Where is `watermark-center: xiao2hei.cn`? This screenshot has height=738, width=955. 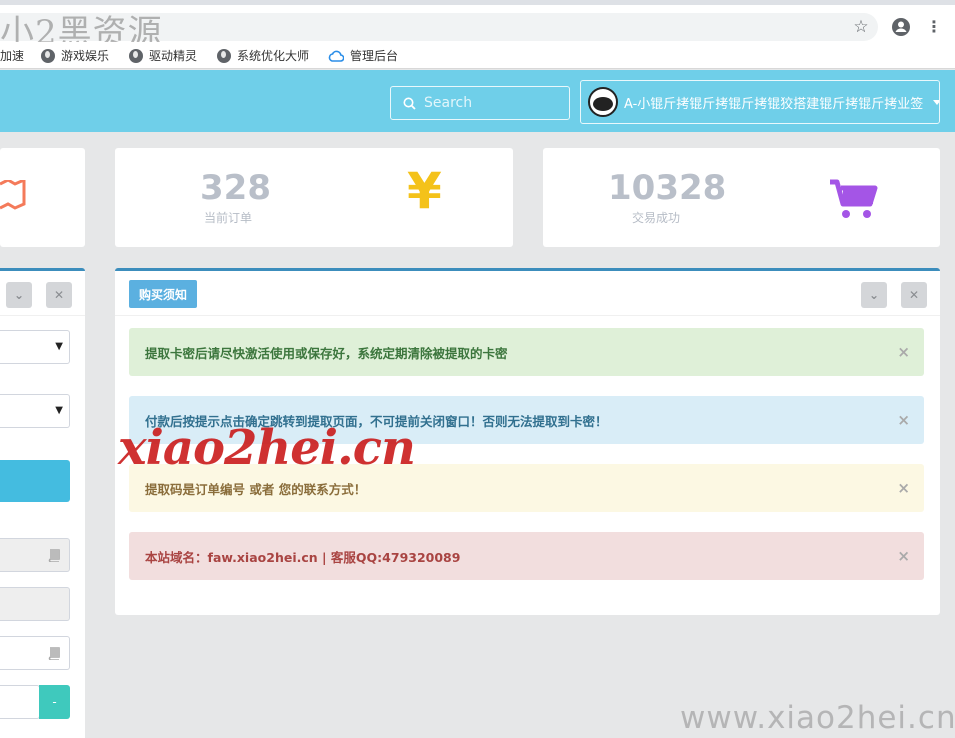 watermark-center: xiao2hei.cn is located at coordinates (267, 448).